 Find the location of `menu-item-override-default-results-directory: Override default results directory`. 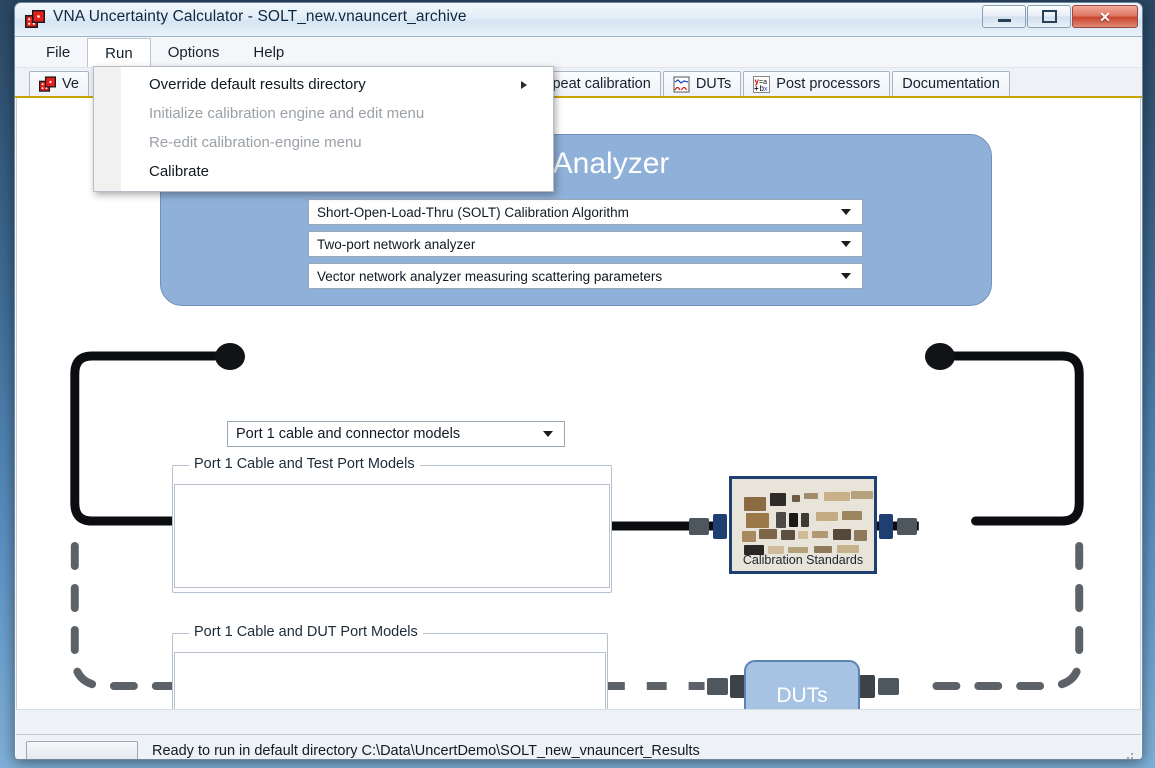

menu-item-override-default-results-directory: Override default results directory is located at coordinates (323, 84).